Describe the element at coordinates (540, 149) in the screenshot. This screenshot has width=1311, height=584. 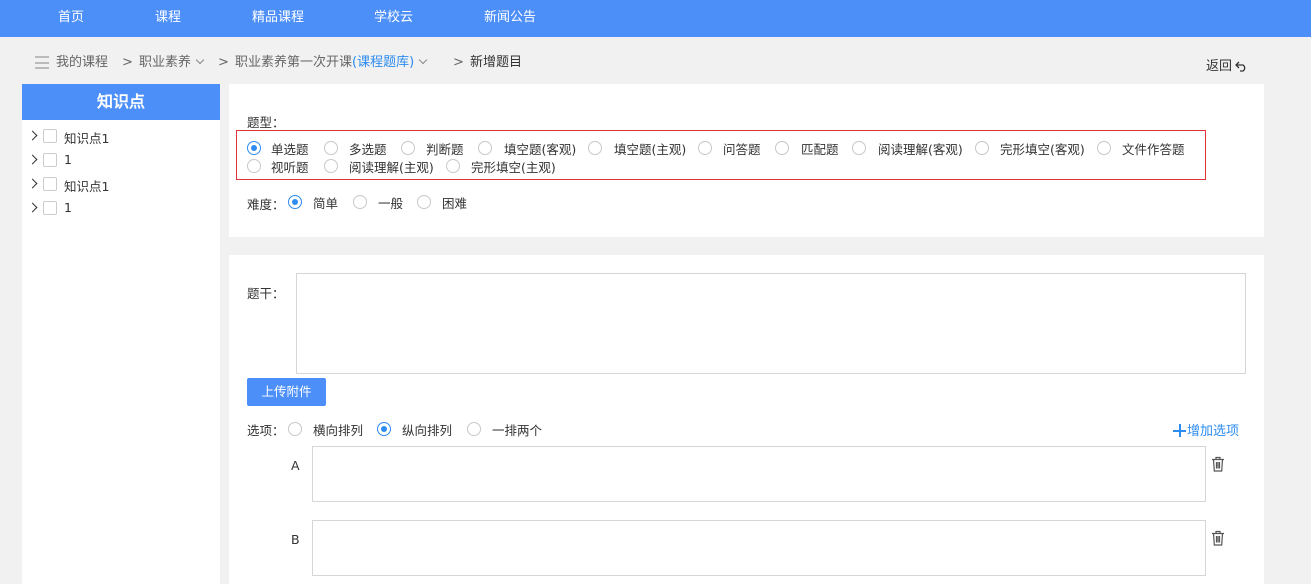
I see `option-label: 填空题(客观)` at that location.